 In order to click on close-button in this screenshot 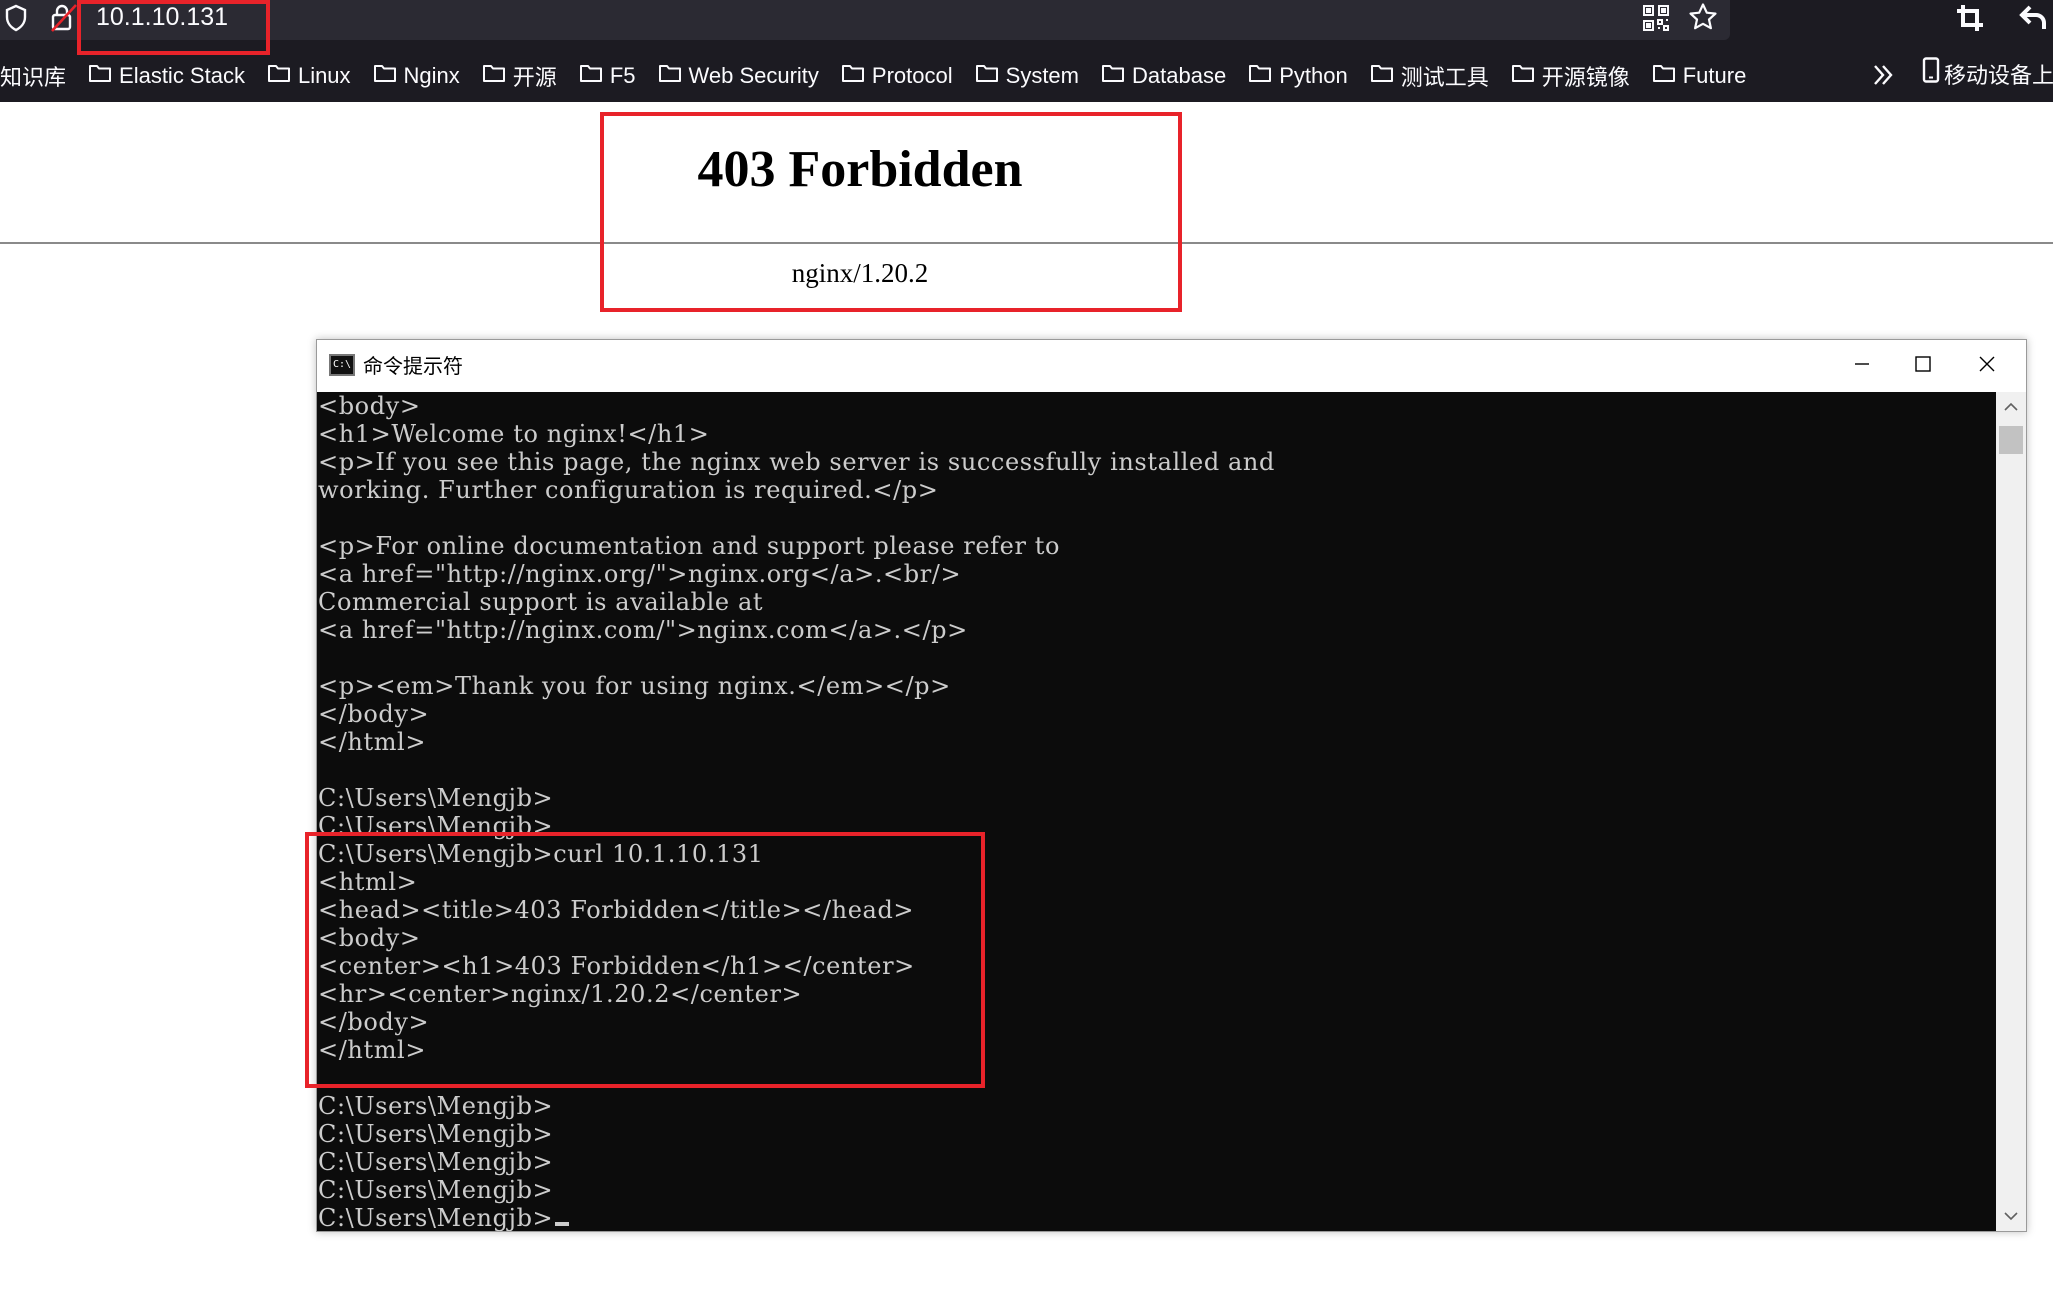, I will do `click(1987, 366)`.